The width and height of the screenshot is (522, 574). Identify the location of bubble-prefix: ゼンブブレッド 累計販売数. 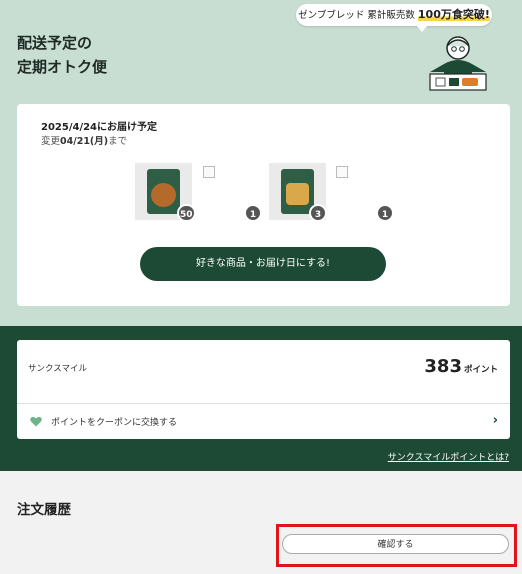
(358, 15).